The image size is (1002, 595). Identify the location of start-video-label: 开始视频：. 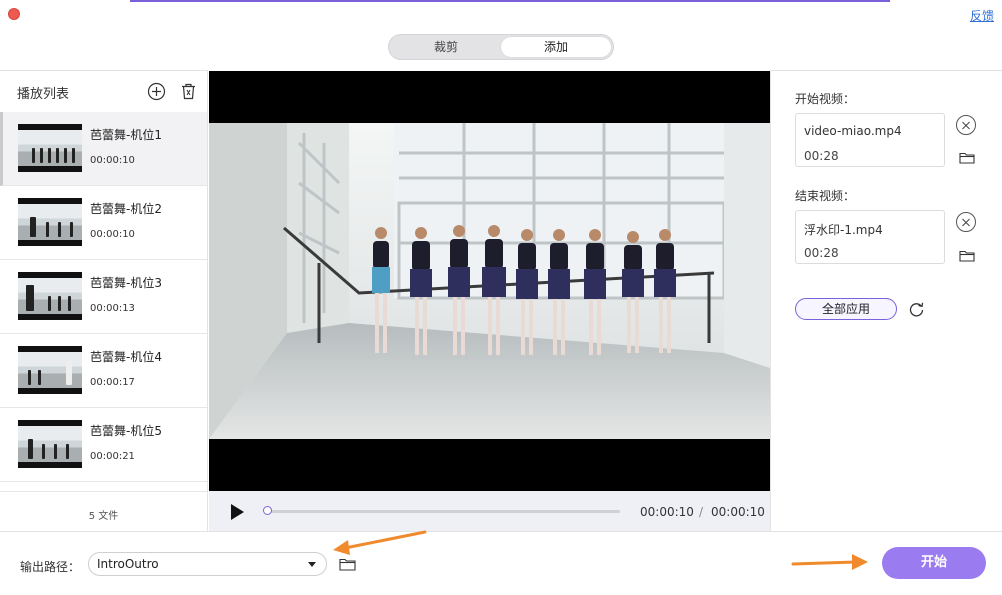
(825, 99).